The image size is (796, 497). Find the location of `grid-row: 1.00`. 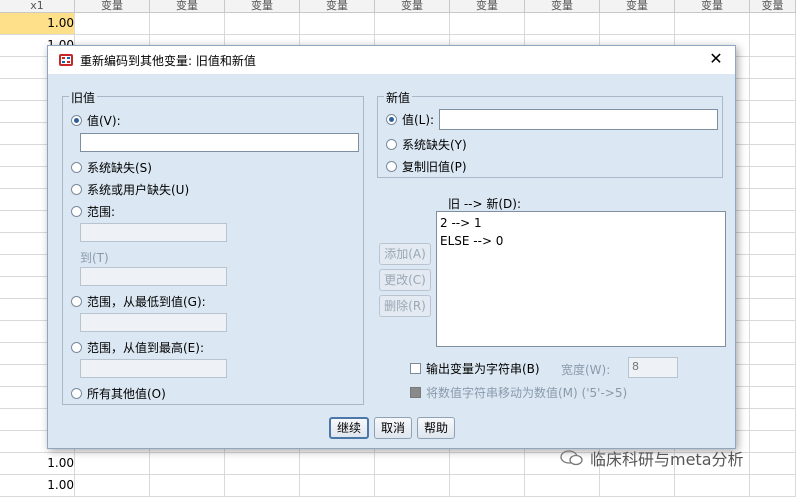

grid-row: 1.00 is located at coordinates (398, 486).